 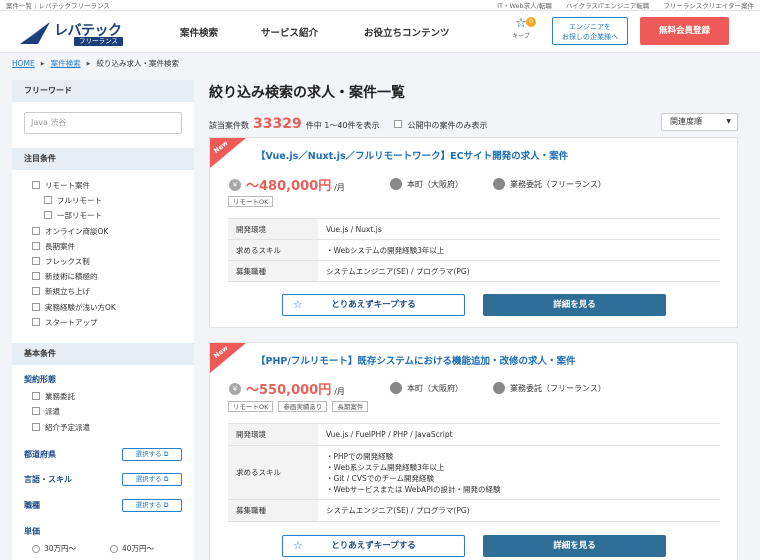 I want to click on contract-text: 業務委託（フリーランス）, so click(x=558, y=388).